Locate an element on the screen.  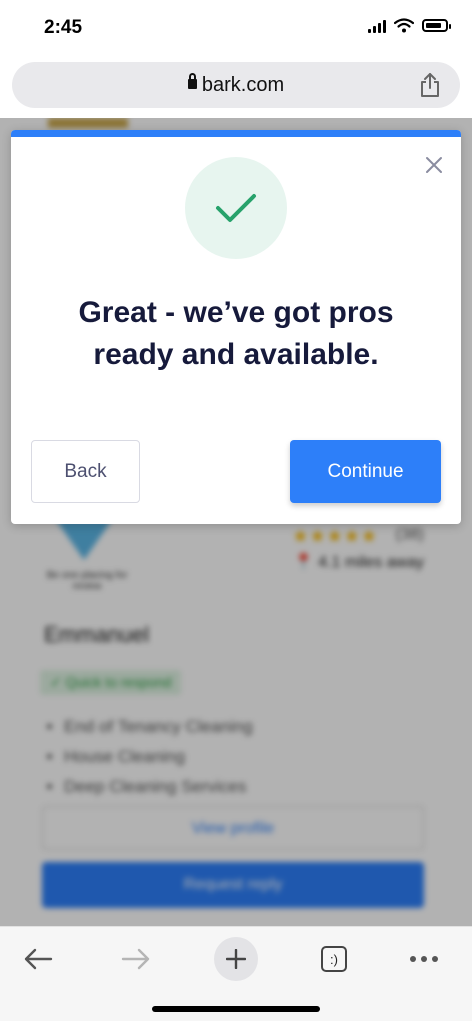
status-icons is located at coordinates (409, 25).